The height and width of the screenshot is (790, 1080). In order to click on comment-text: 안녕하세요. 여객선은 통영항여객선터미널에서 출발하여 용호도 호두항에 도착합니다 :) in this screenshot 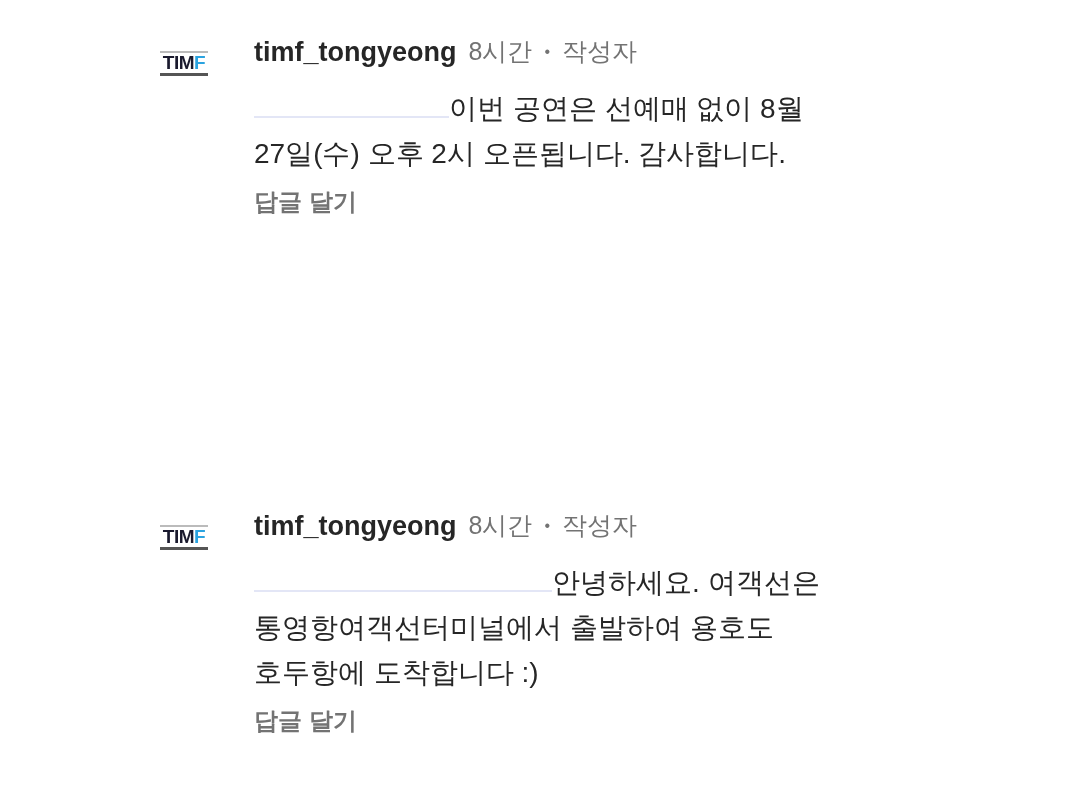, I will do `click(537, 628)`.